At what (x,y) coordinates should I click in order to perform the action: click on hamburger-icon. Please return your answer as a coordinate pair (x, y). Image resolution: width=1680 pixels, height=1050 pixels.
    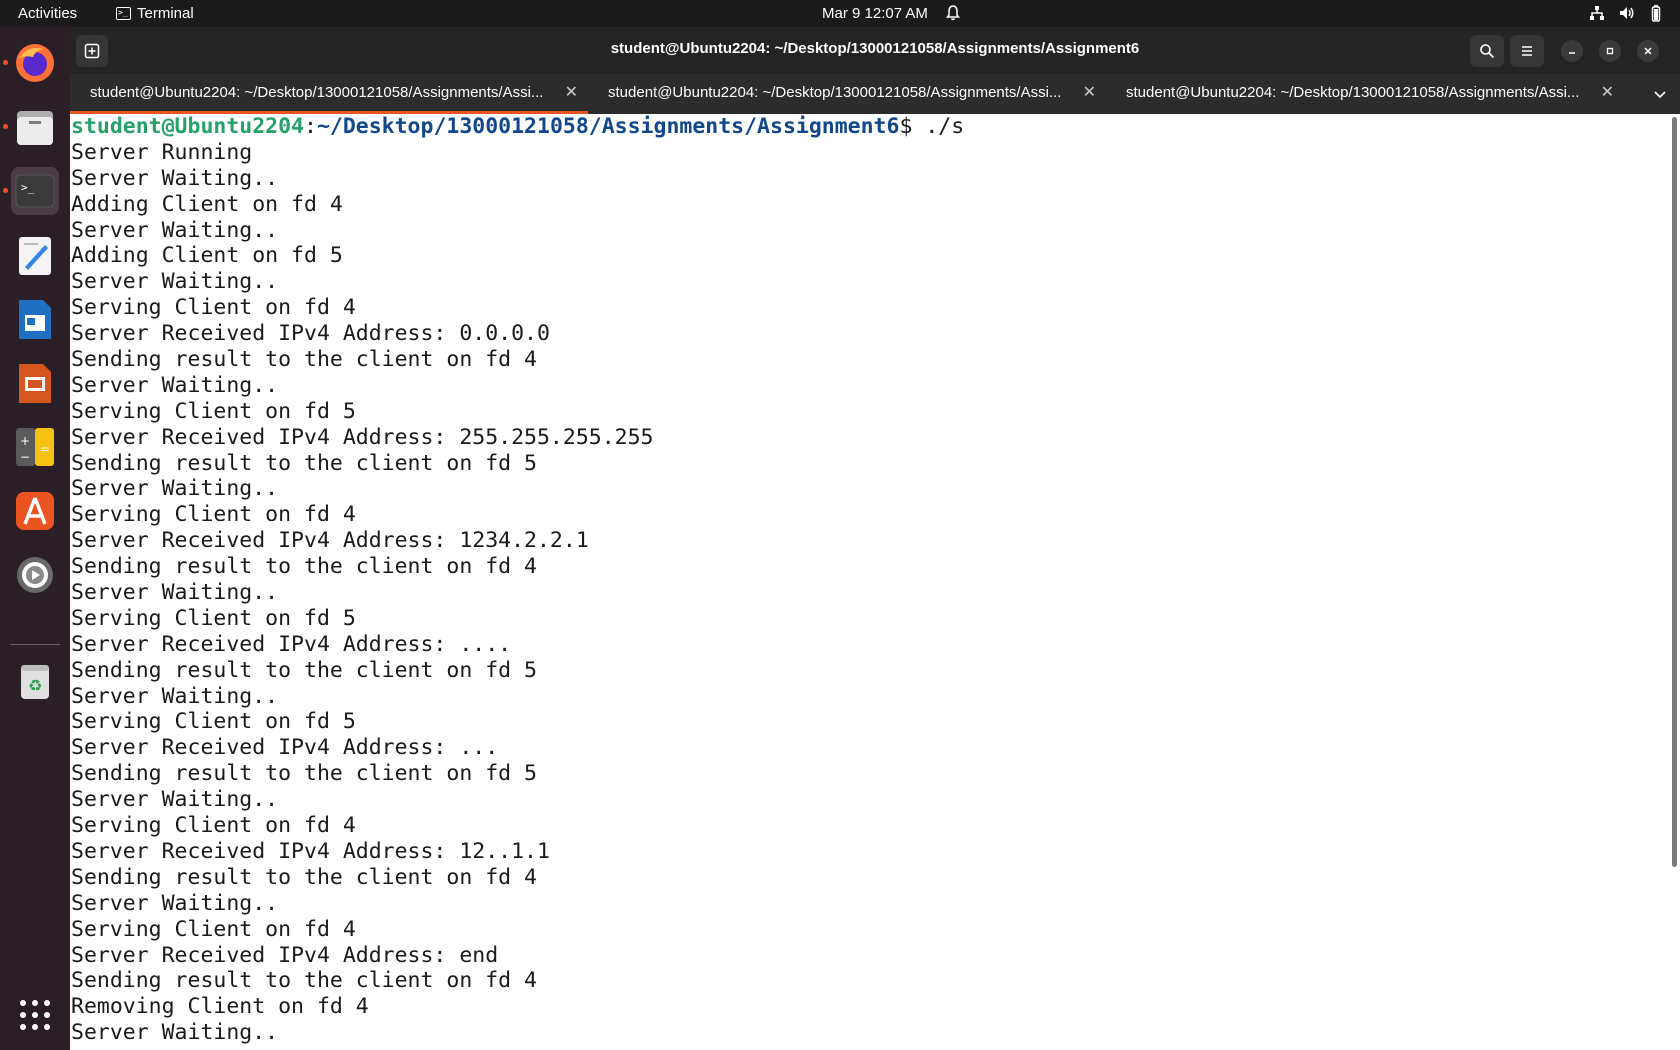
    Looking at the image, I should click on (1527, 51).